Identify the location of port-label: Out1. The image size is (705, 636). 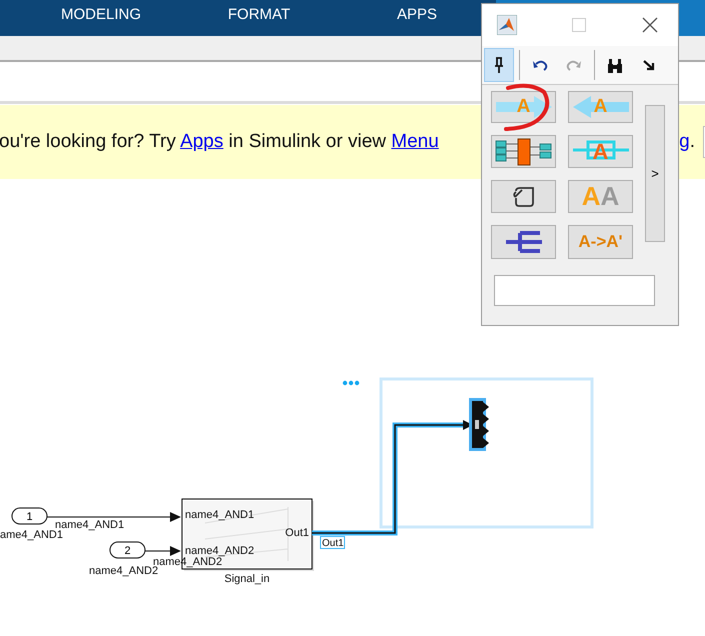
(297, 533).